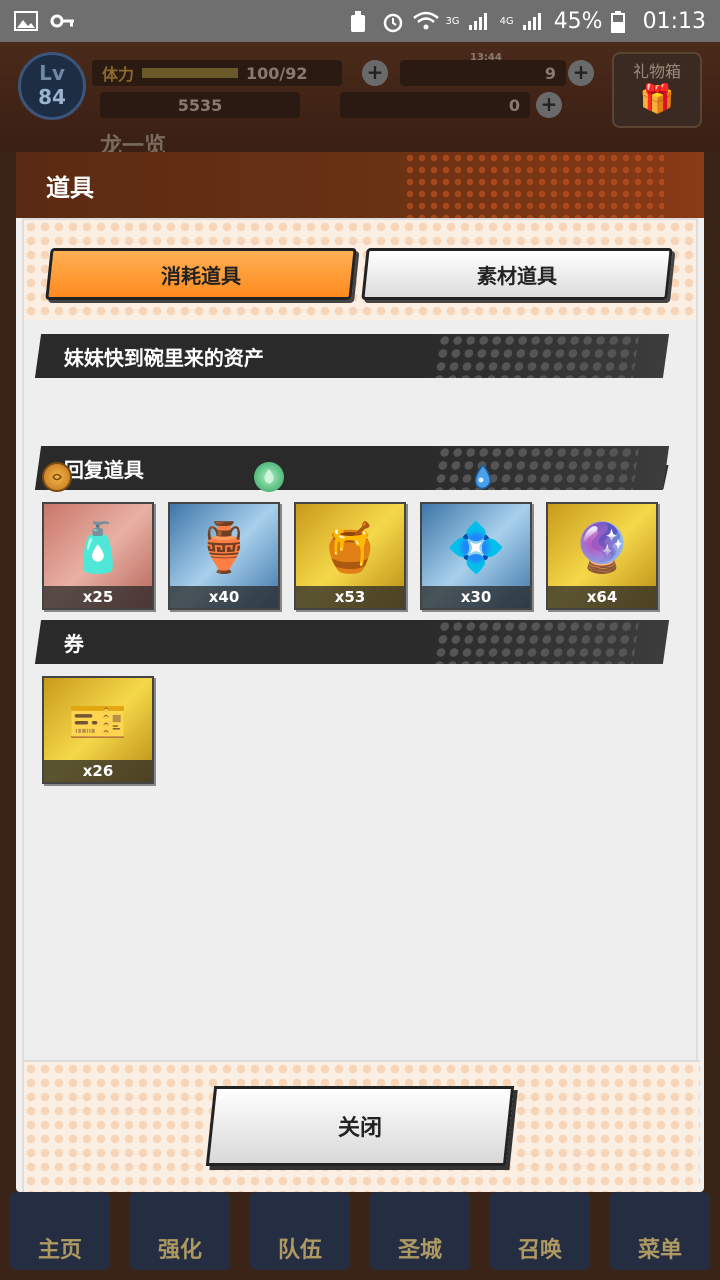 The width and height of the screenshot is (720, 1280). What do you see at coordinates (104, 469) in the screenshot?
I see `recovery-section-title: 回复道具` at bounding box center [104, 469].